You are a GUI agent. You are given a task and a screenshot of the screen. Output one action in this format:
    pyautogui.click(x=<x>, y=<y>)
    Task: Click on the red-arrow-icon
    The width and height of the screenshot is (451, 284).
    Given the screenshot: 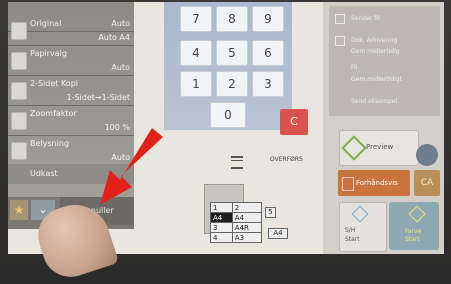 What is the action you would take?
    pyautogui.click(x=131, y=166)
    